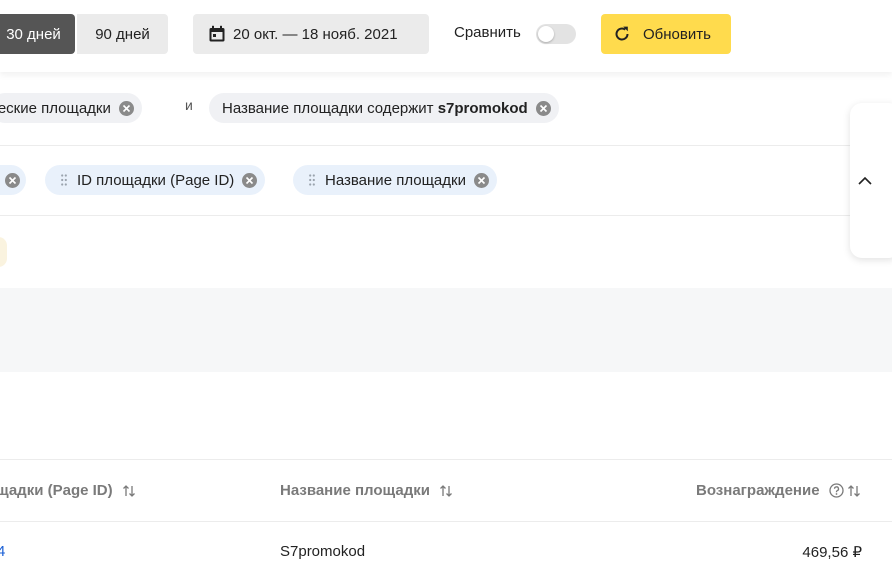 The height and width of the screenshot is (583, 892). What do you see at coordinates (556, 34) in the screenshot?
I see `compare-toggle` at bounding box center [556, 34].